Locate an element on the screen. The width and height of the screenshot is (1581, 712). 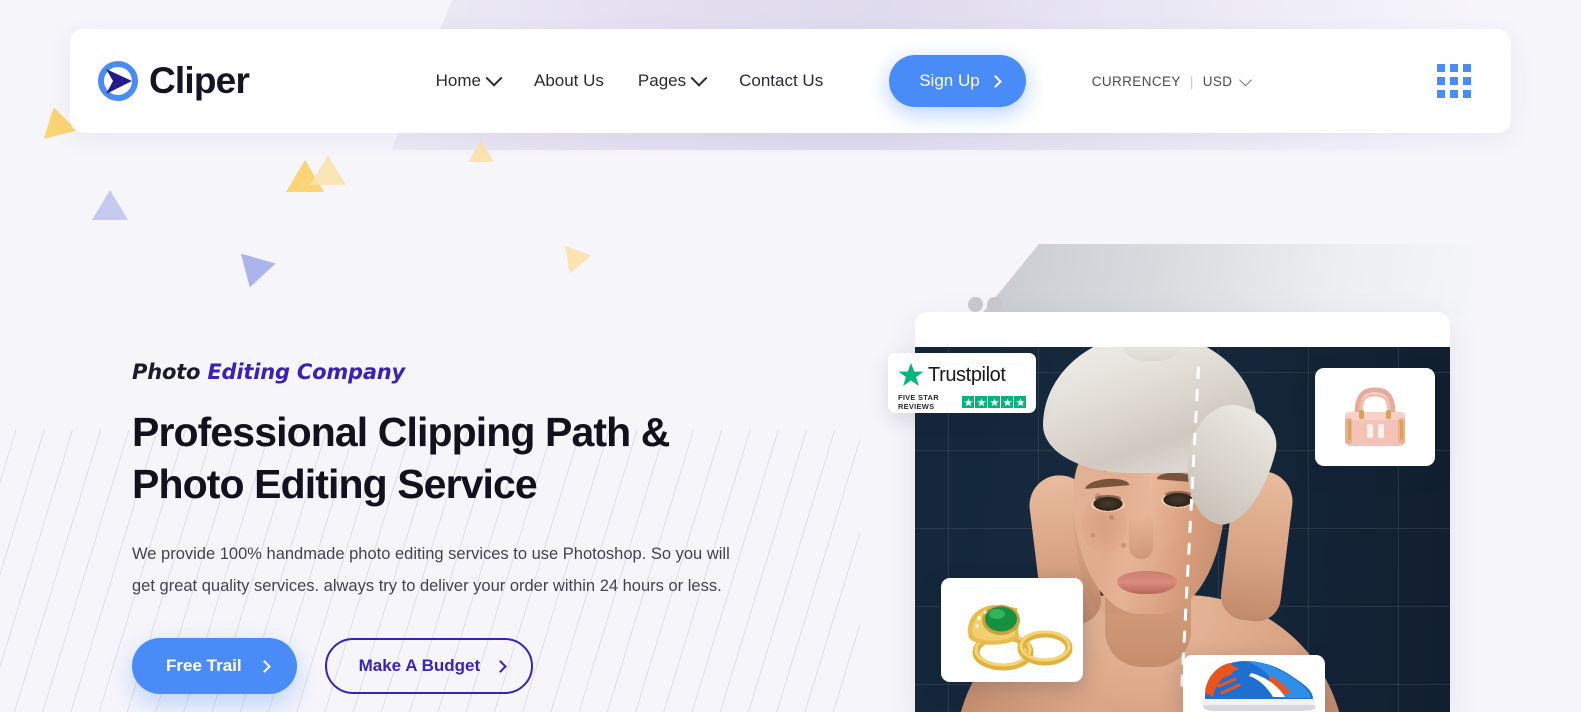
nav-item-label: Home is located at coordinates (458, 80).